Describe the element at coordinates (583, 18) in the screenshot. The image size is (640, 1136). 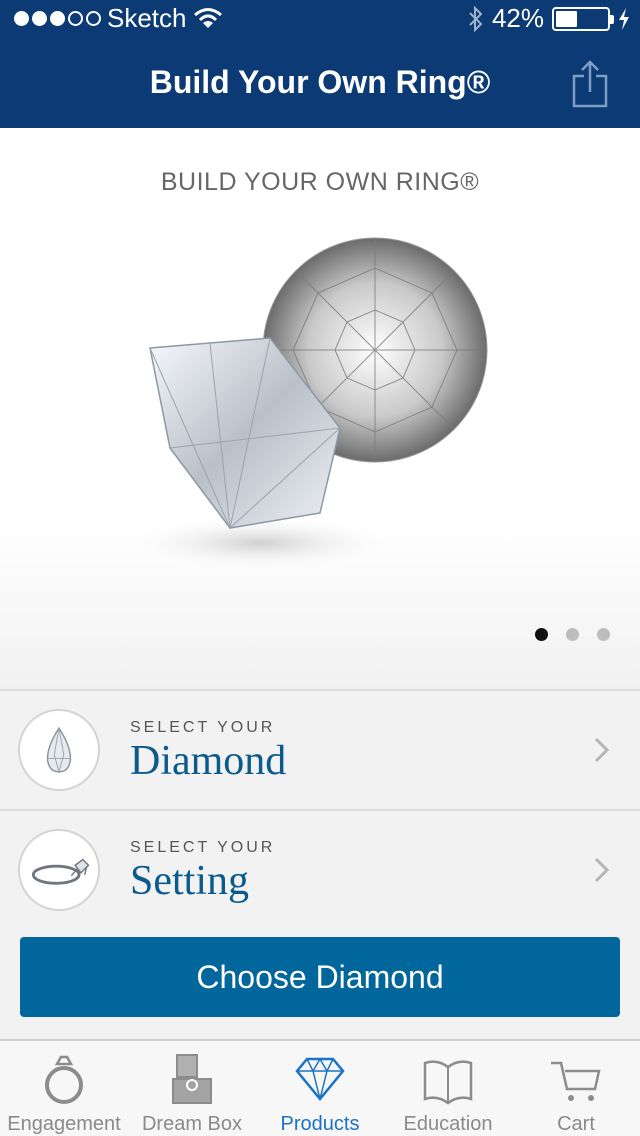
I see `battery-icon` at that location.